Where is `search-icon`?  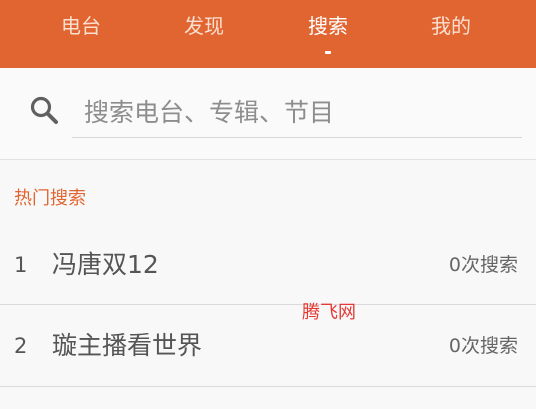
search-icon is located at coordinates (45, 111).